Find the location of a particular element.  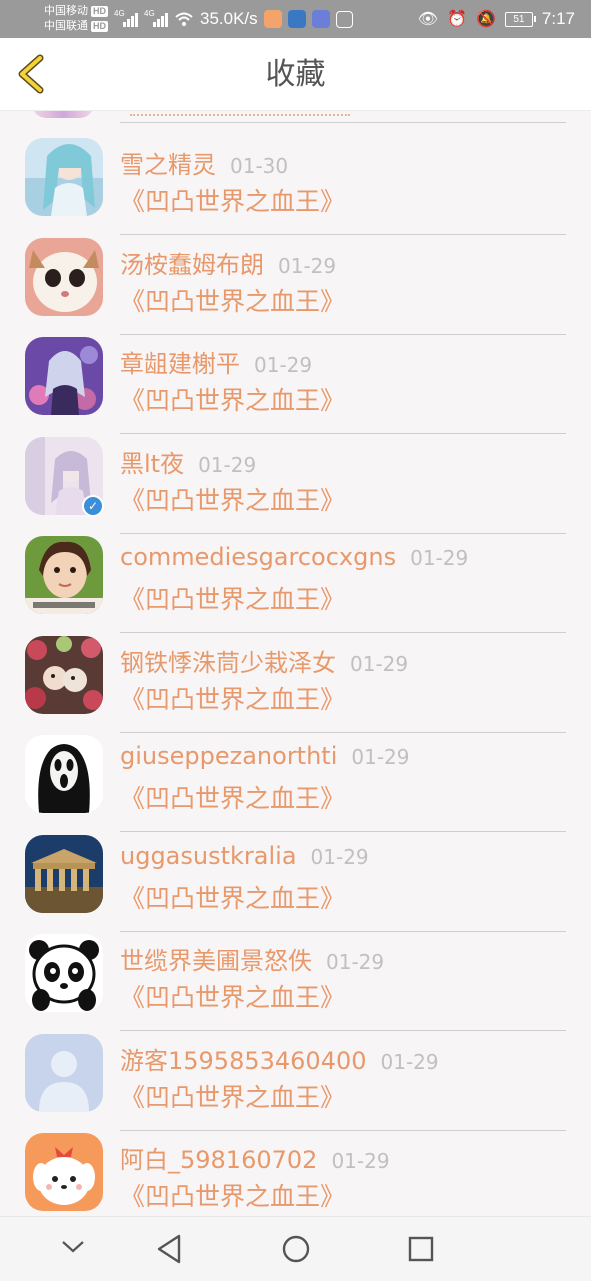

user-name: uggasustkralia 01-29 is located at coordinates (244, 856).